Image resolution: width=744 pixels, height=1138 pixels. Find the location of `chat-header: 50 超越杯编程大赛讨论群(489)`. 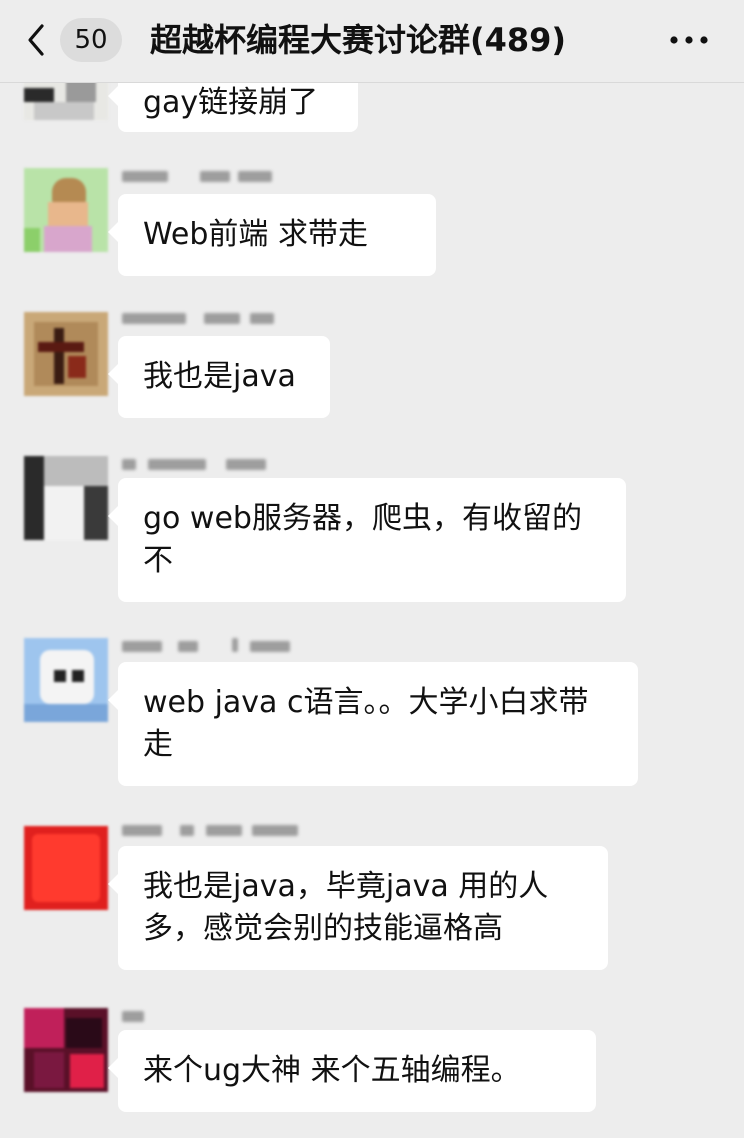

chat-header: 50 超越杯编程大赛讨论群(489) is located at coordinates (372, 41).